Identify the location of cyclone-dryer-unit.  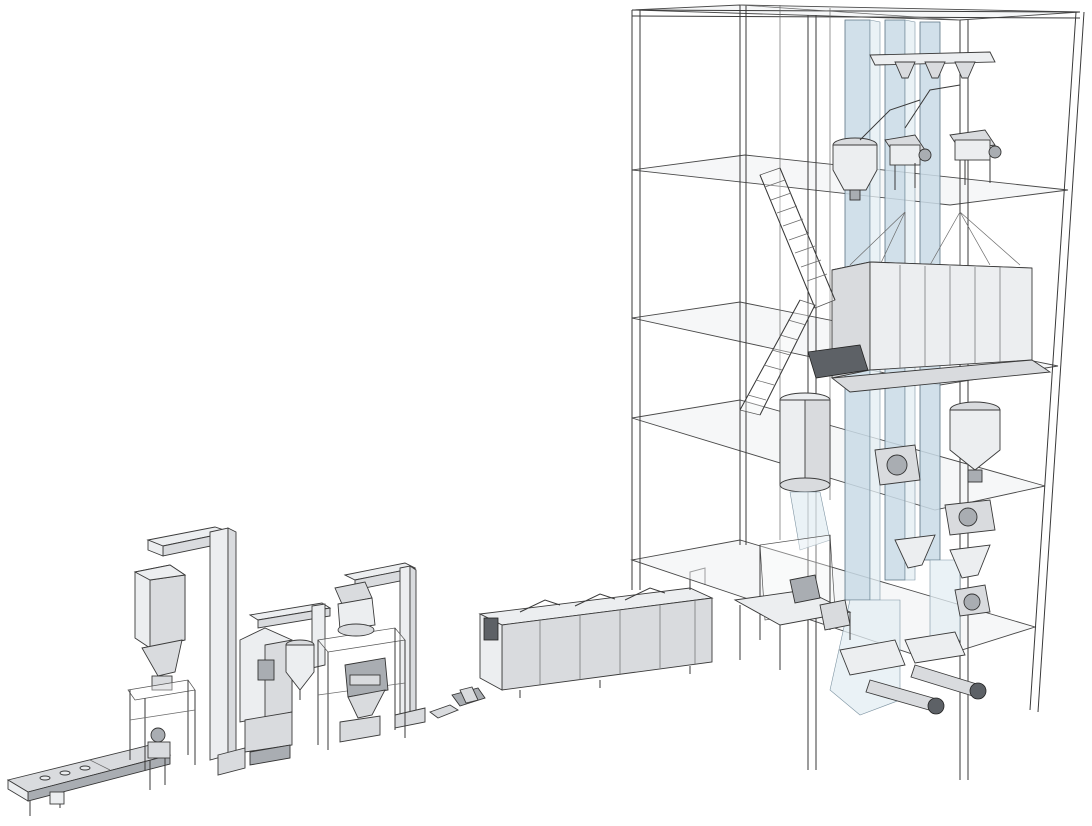
(285, 684).